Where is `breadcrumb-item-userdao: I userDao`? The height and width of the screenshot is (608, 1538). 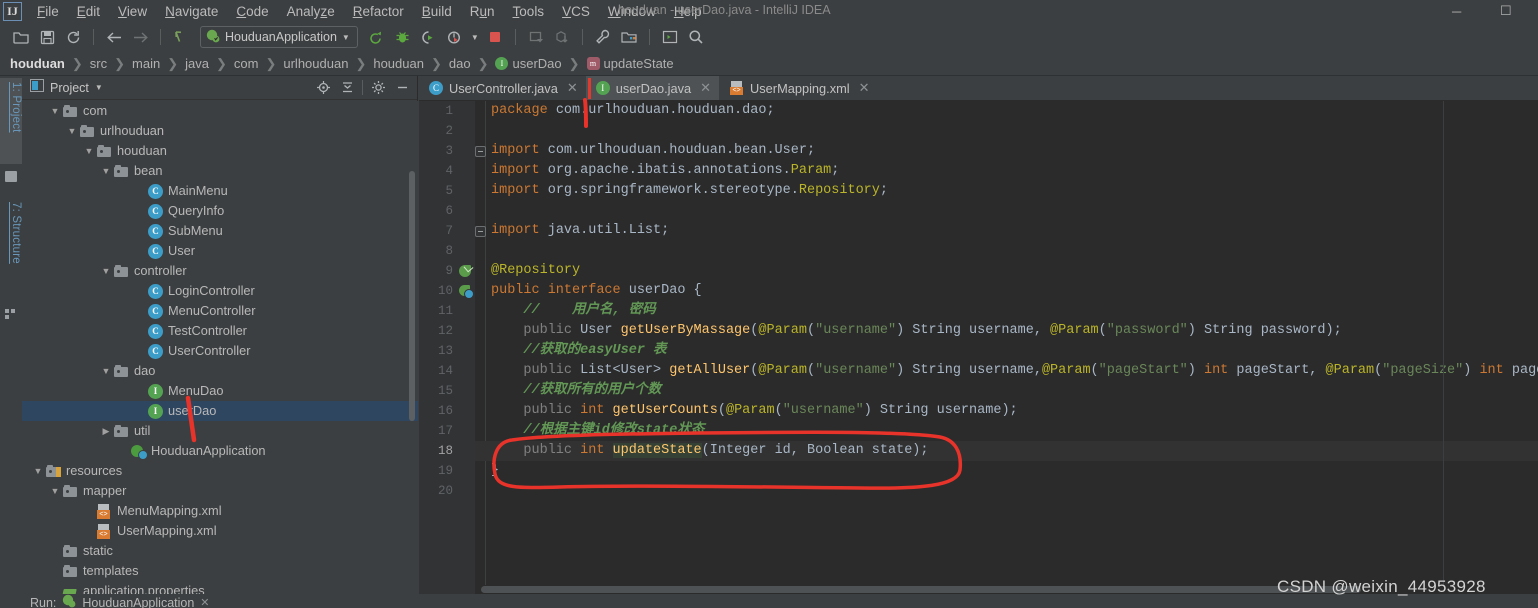 breadcrumb-item-userdao: I userDao is located at coordinates (528, 63).